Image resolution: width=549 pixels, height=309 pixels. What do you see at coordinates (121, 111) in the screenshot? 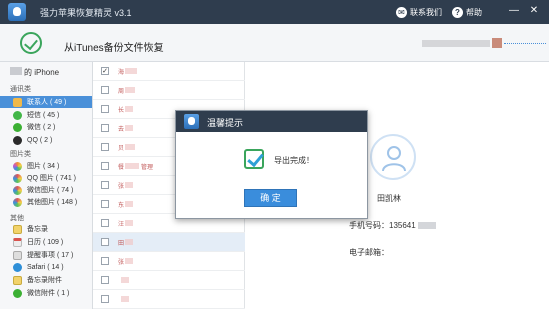
I see `row-name: 长` at bounding box center [121, 111].